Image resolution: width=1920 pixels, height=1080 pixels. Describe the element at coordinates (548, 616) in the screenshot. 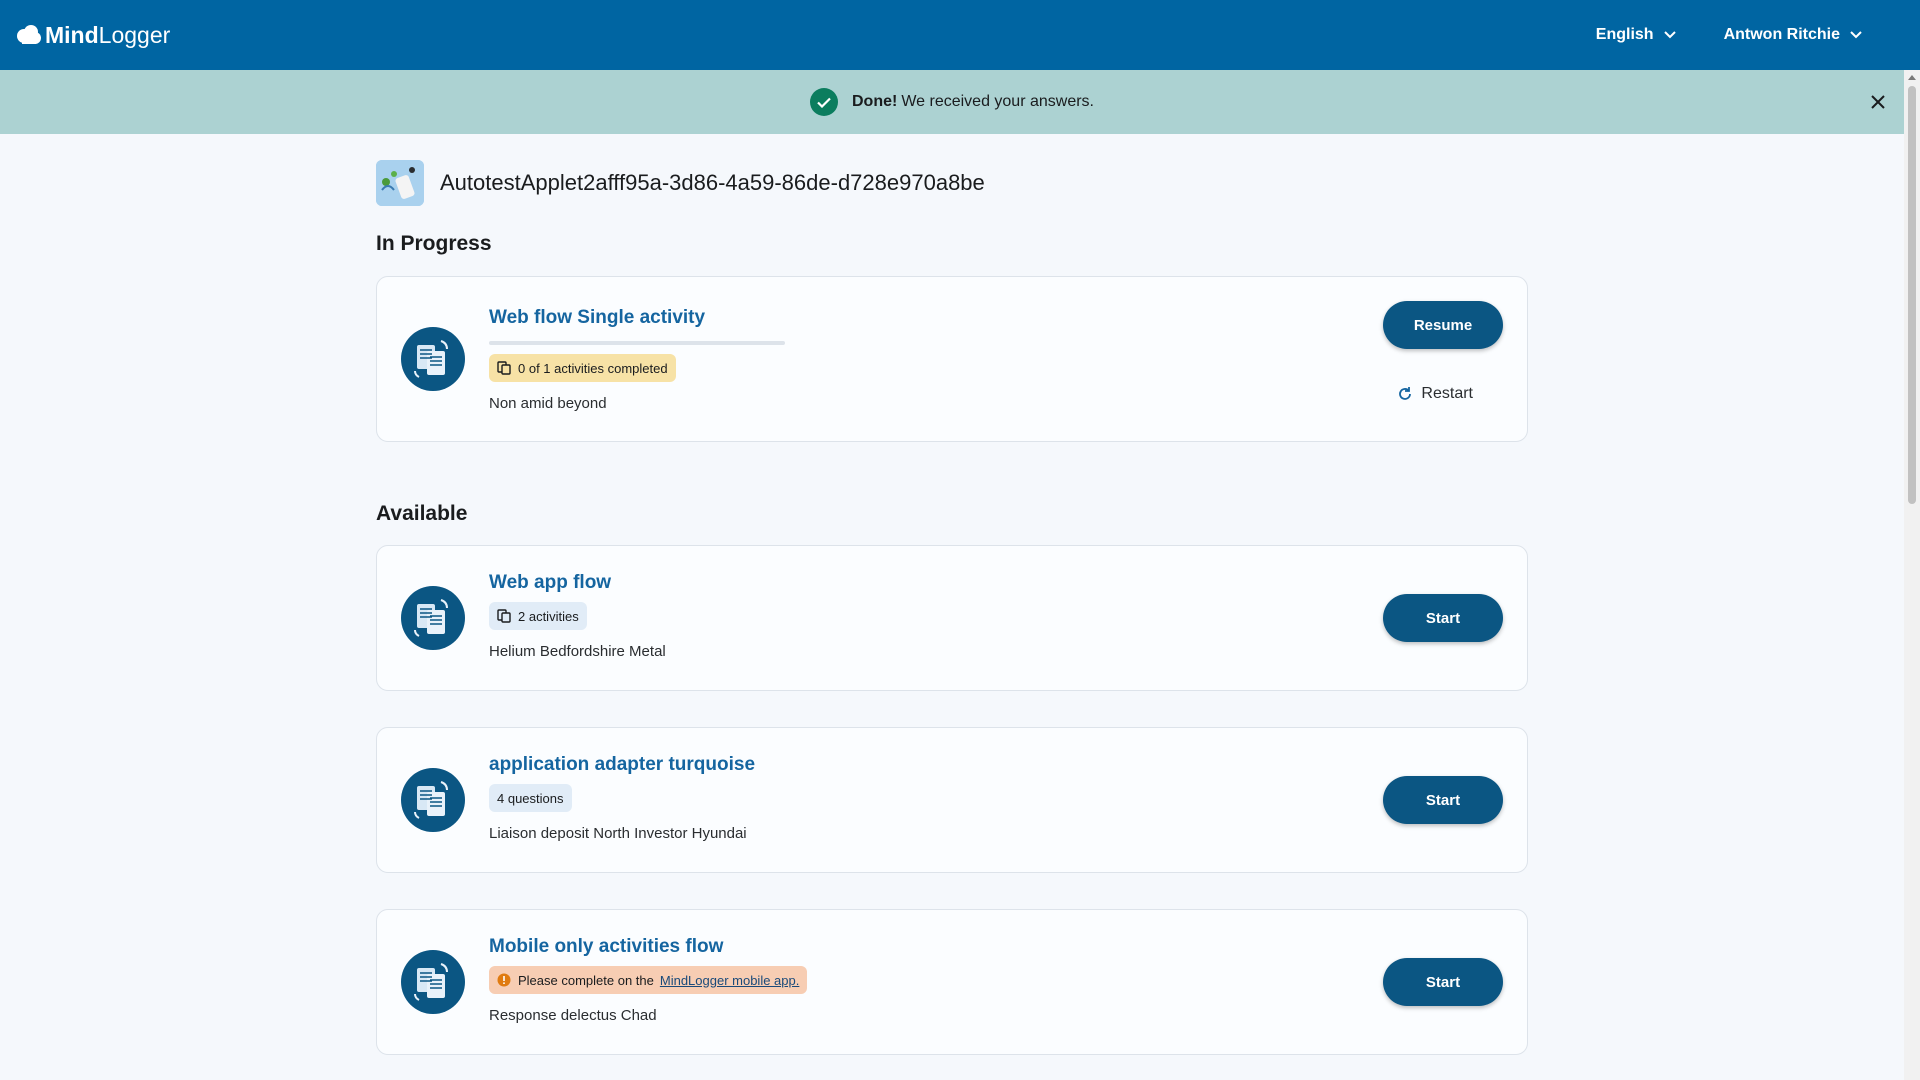

I see `chip-label: 2 activities` at that location.